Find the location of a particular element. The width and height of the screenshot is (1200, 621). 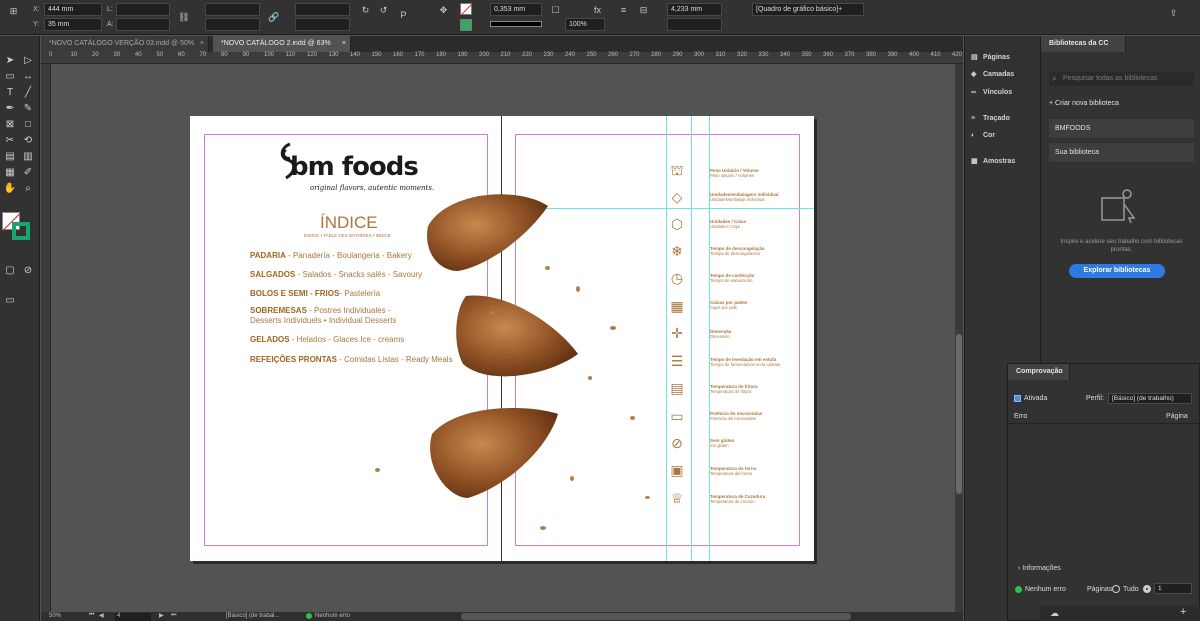

panel-pages: ▤ Páginas is located at coordinates (990, 58).